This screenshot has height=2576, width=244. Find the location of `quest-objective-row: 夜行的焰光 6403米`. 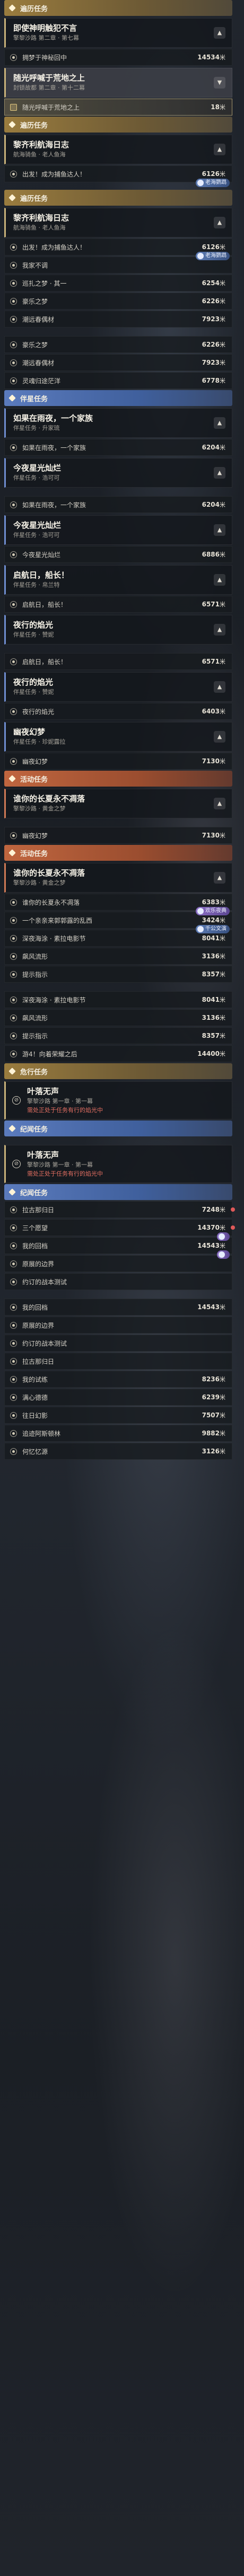

quest-objective-row: 夜行的焰光 6403米 is located at coordinates (118, 711).